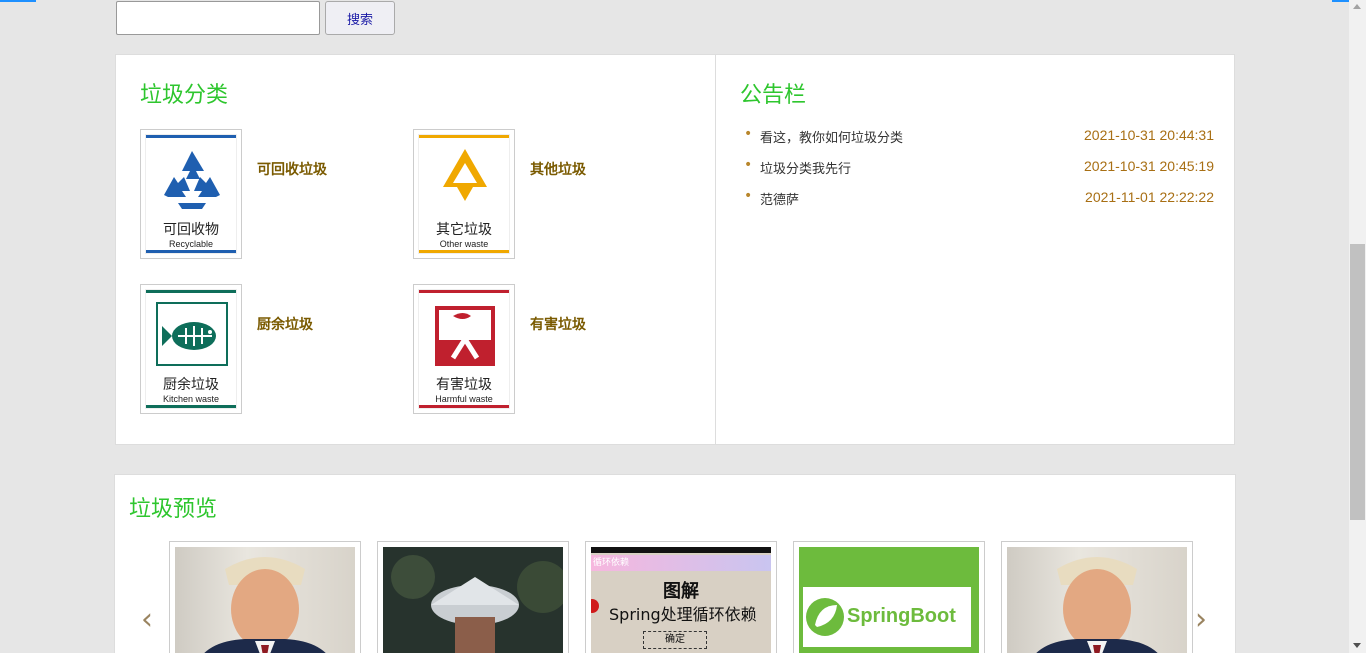 The height and width of the screenshot is (653, 1366). Describe the element at coordinates (173, 509) in the screenshot. I see `preview-title: 垃圾预览` at that location.